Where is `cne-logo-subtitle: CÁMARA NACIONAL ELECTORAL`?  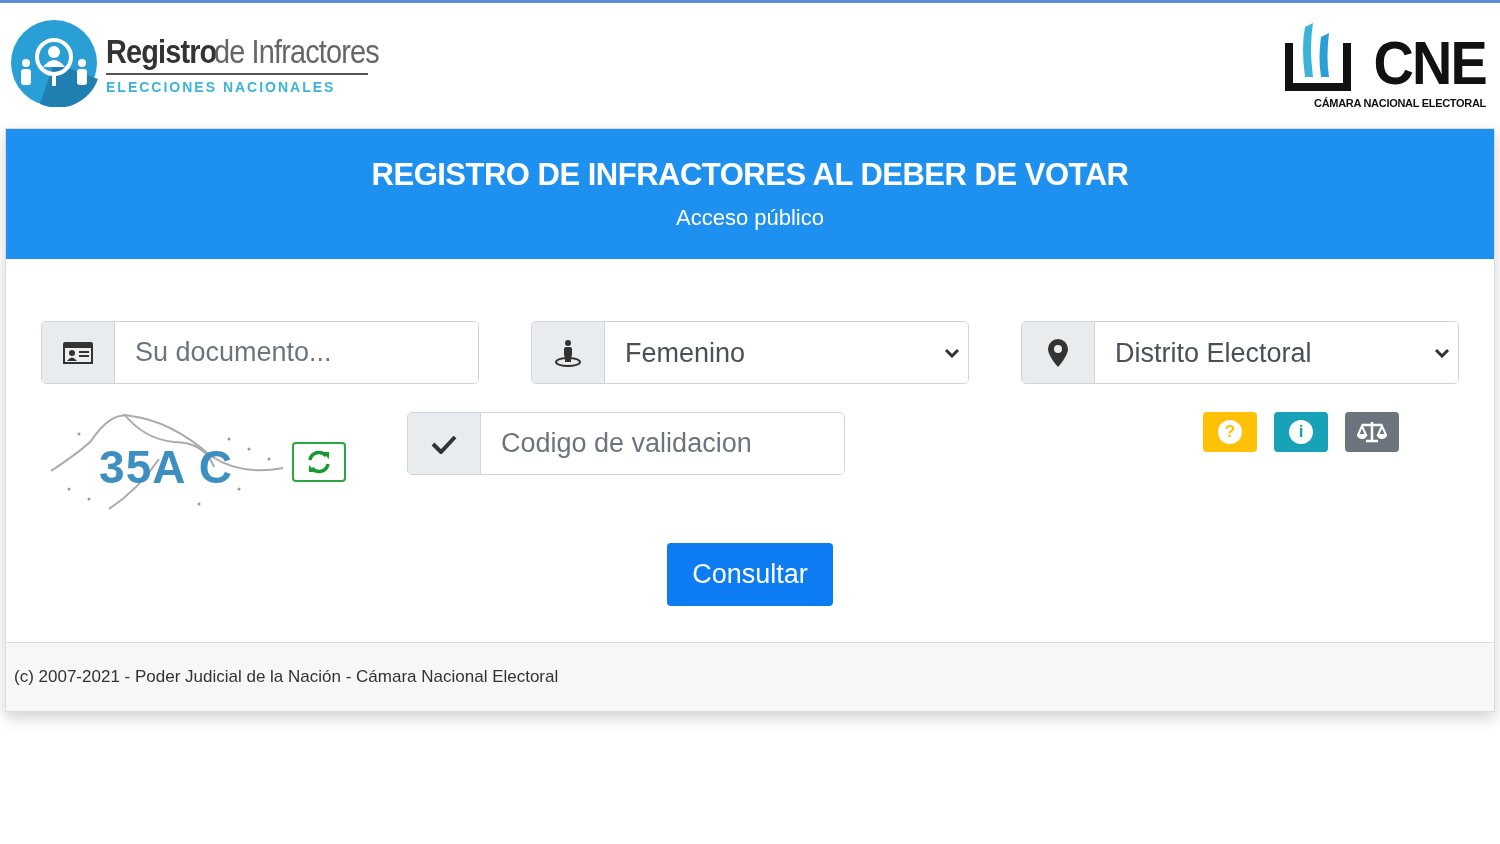 cne-logo-subtitle: CÁMARA NACIONAL ELECTORAL is located at coordinates (1400, 103).